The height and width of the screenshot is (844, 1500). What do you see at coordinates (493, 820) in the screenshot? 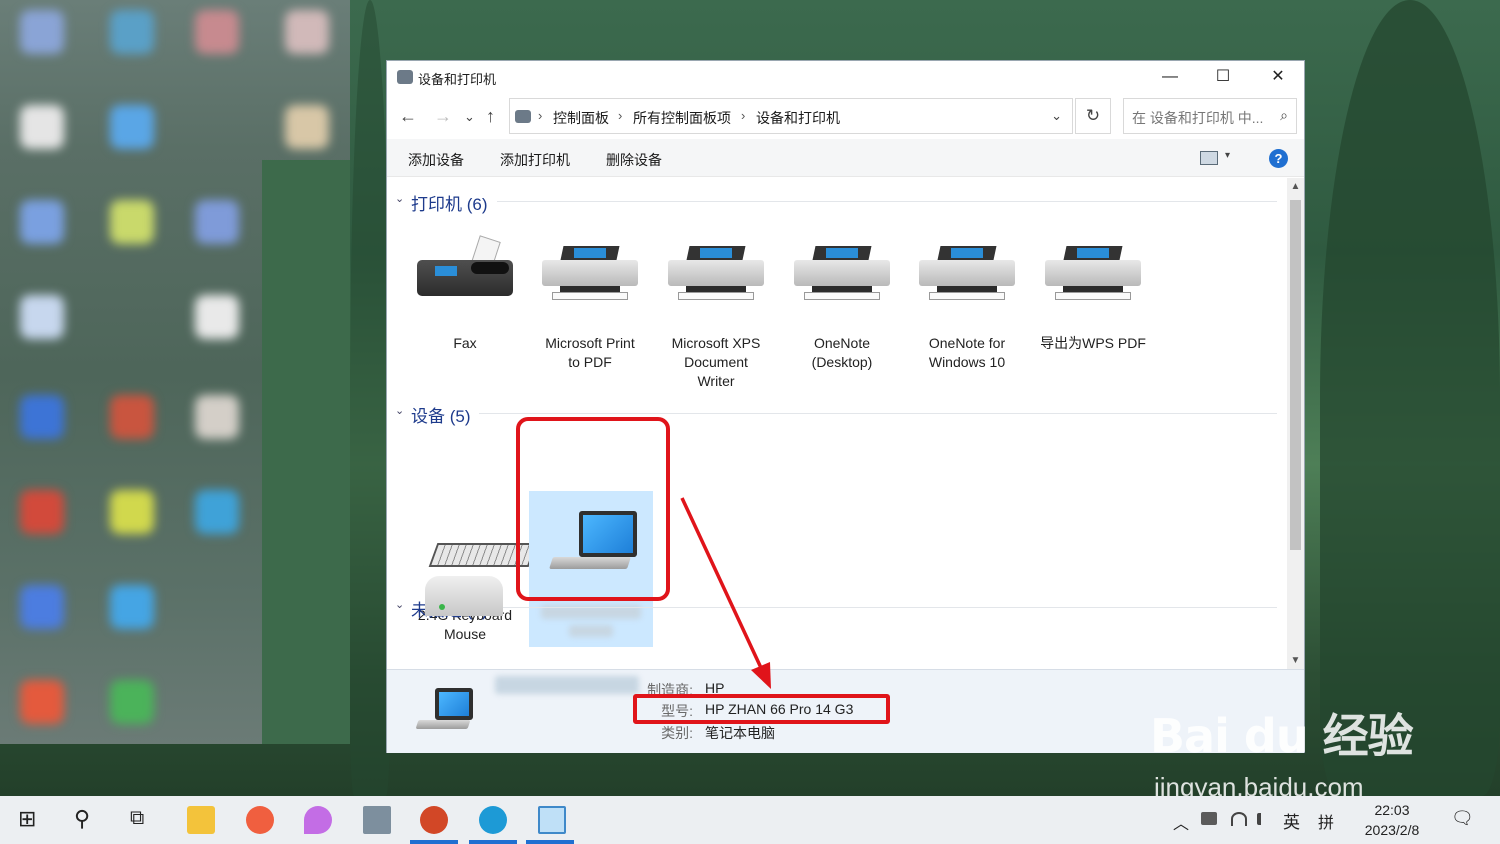
I see `edge-icon` at bounding box center [493, 820].